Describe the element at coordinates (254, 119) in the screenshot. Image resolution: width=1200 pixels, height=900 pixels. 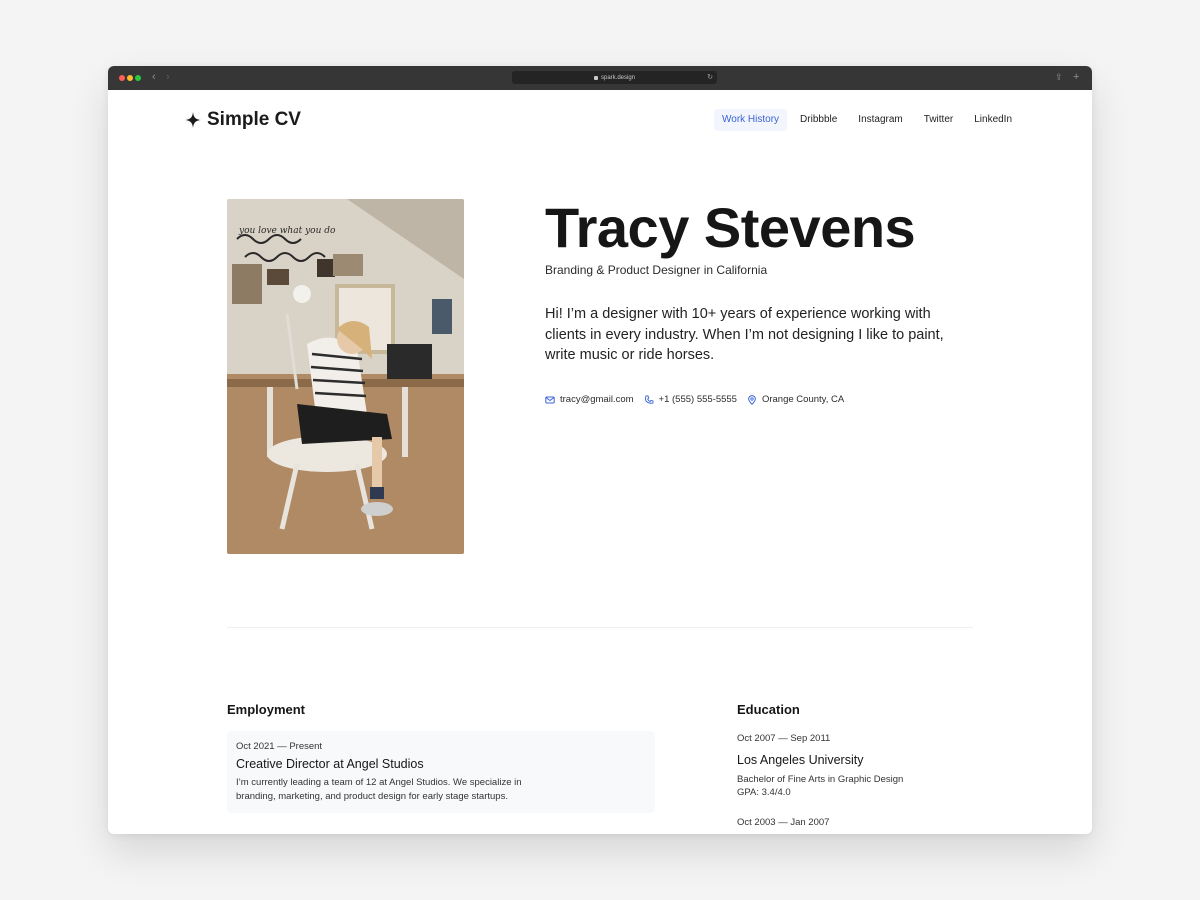
I see `brand-name: Simple CV` at that location.